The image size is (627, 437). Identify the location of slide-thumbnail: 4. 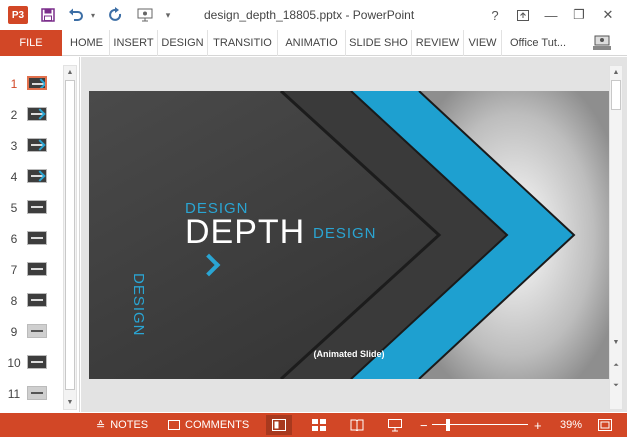
(31, 176).